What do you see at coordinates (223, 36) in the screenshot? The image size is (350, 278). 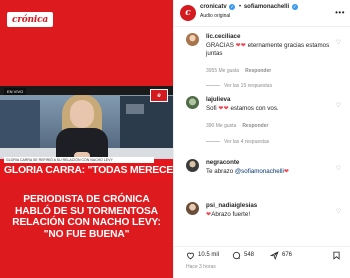 I see `commenter-username: lic.ceciliace` at bounding box center [223, 36].